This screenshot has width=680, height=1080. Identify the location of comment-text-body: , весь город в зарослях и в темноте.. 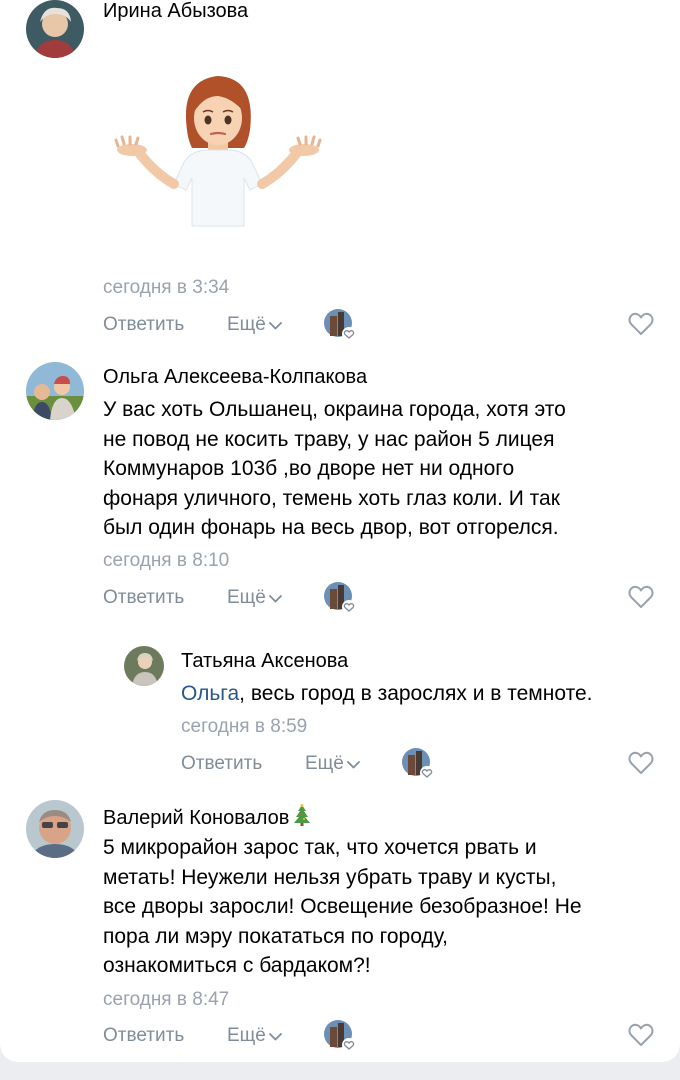
(416, 693).